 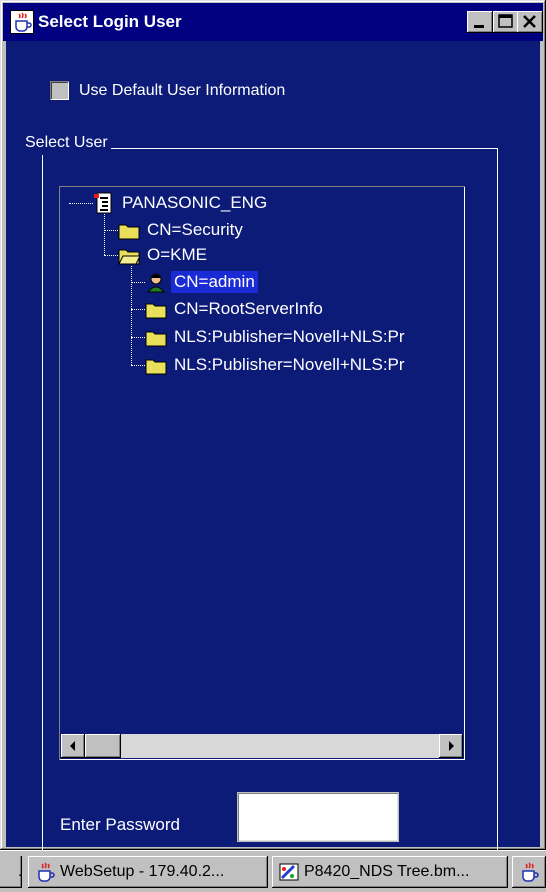 What do you see at coordinates (214, 282) in the screenshot?
I see `tree-node-label: CN=admin` at bounding box center [214, 282].